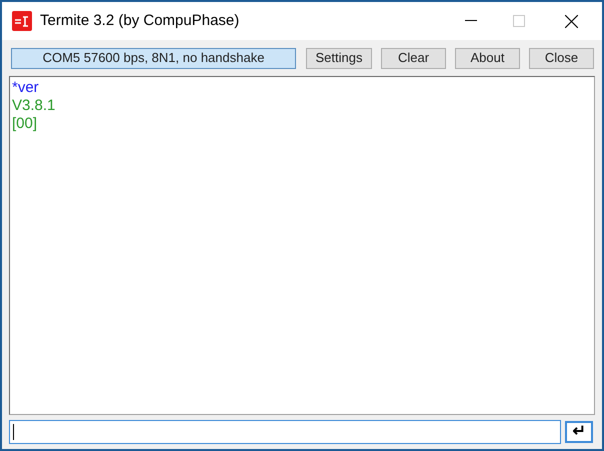  What do you see at coordinates (22, 21) in the screenshot?
I see `app-logo-icon` at bounding box center [22, 21].